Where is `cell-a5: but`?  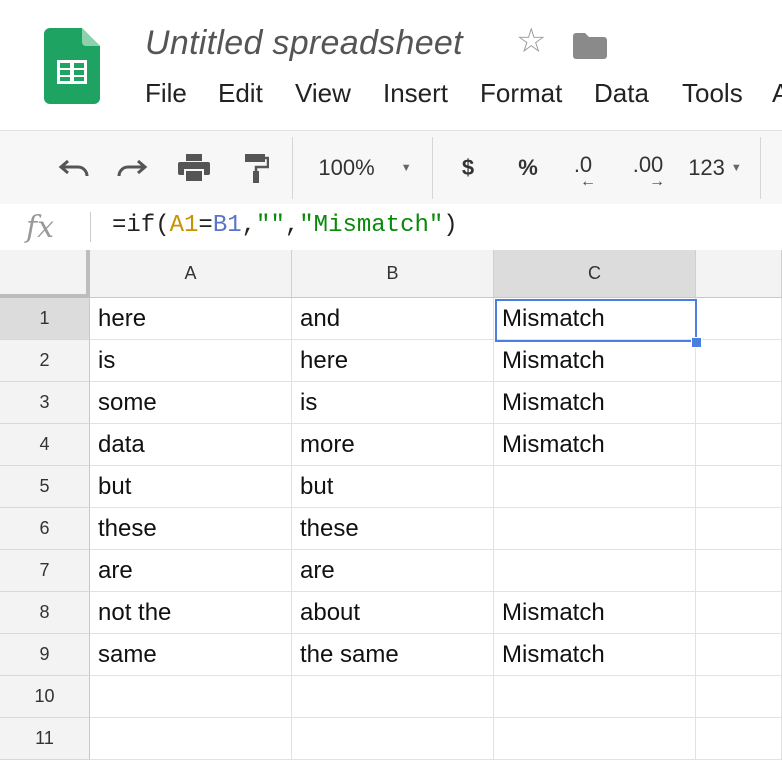
cell-a5: but is located at coordinates (191, 487).